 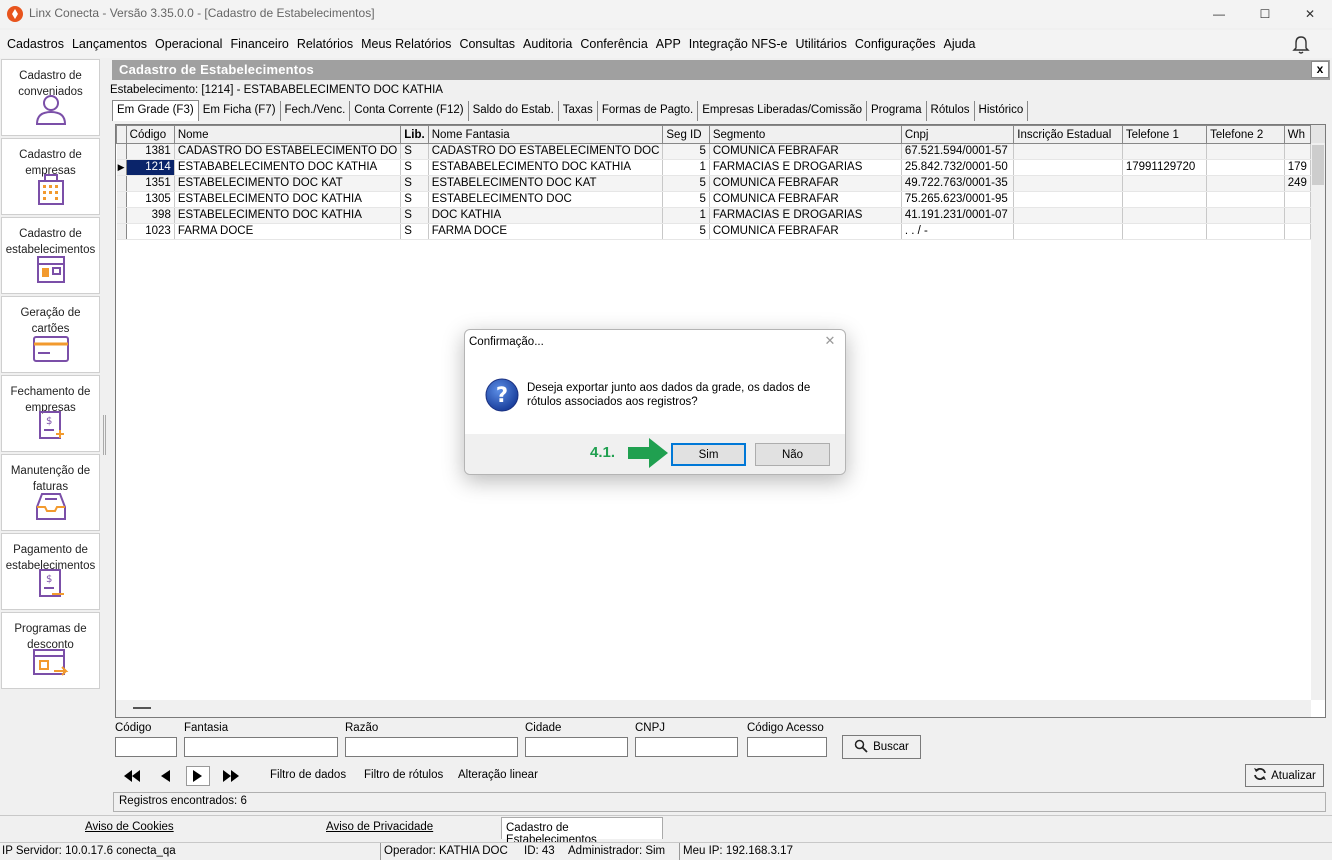 What do you see at coordinates (104, 435) in the screenshot?
I see `sidebar-splitter` at bounding box center [104, 435].